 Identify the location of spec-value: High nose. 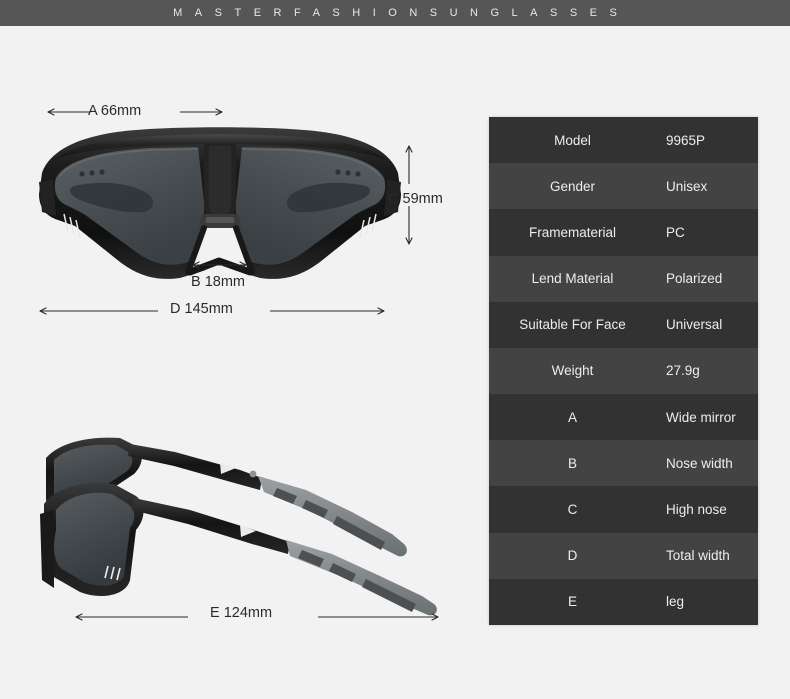
(696, 509).